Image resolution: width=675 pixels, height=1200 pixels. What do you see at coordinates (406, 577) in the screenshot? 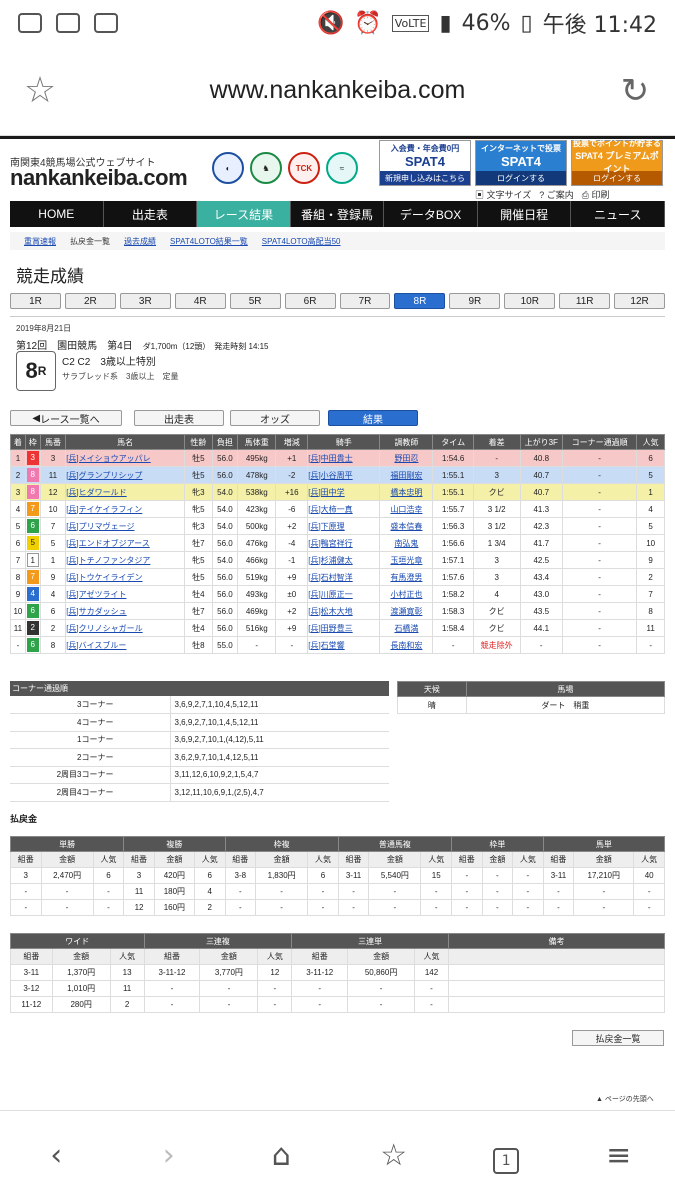
I see `trainer-link: 有馬澄男` at bounding box center [406, 577].